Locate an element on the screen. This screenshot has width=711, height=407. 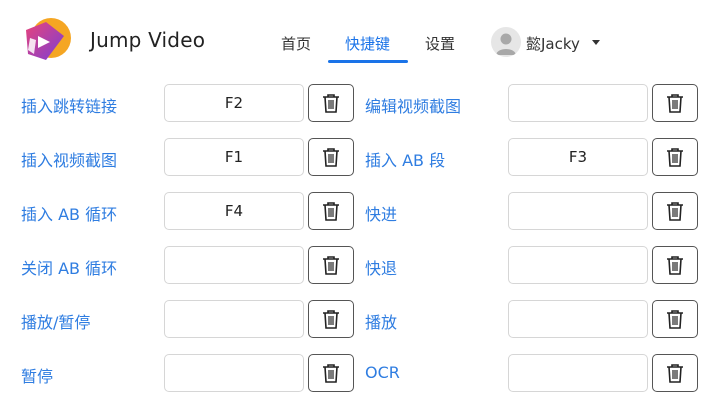
nav-shortcuts: 快捷键 is located at coordinates (367, 43).